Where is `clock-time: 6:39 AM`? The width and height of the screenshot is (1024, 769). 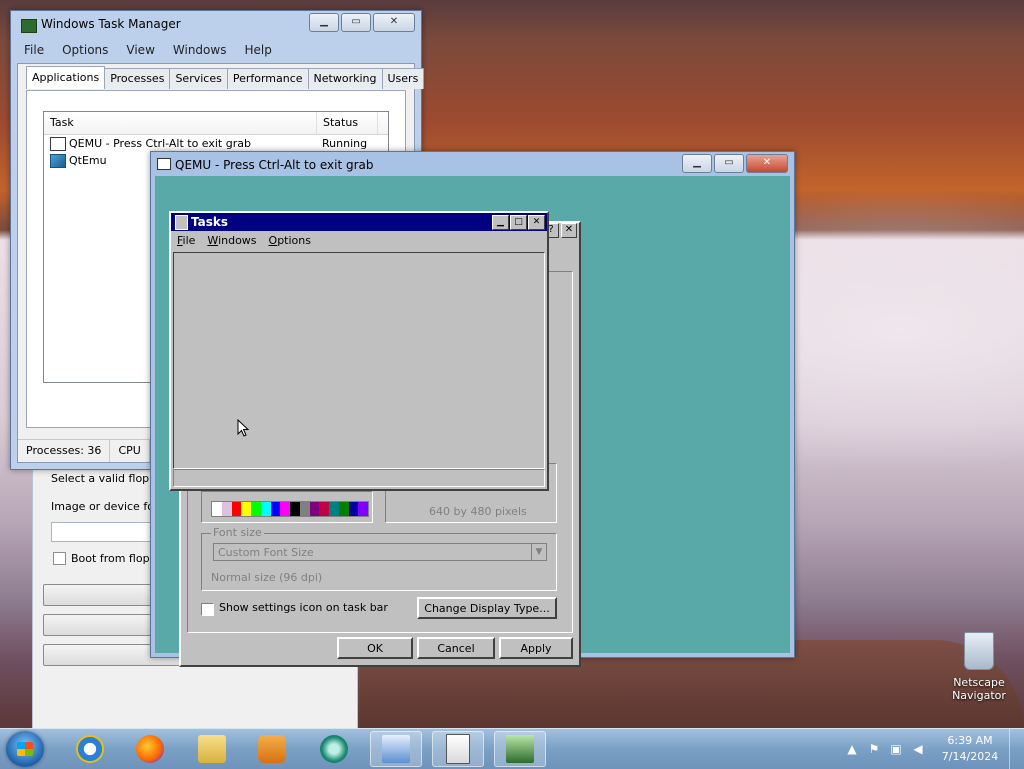
clock-time: 6:39 AM is located at coordinates (970, 740).